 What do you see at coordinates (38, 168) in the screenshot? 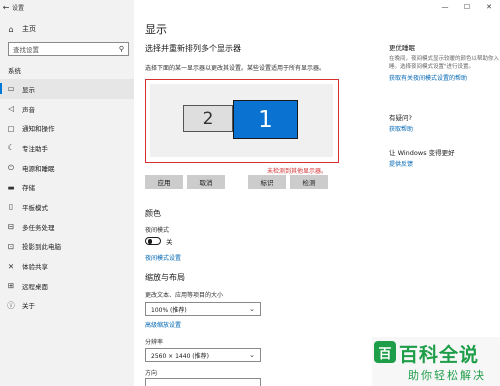
I see `sidebar-item-label: 电源和睡眠` at bounding box center [38, 168].